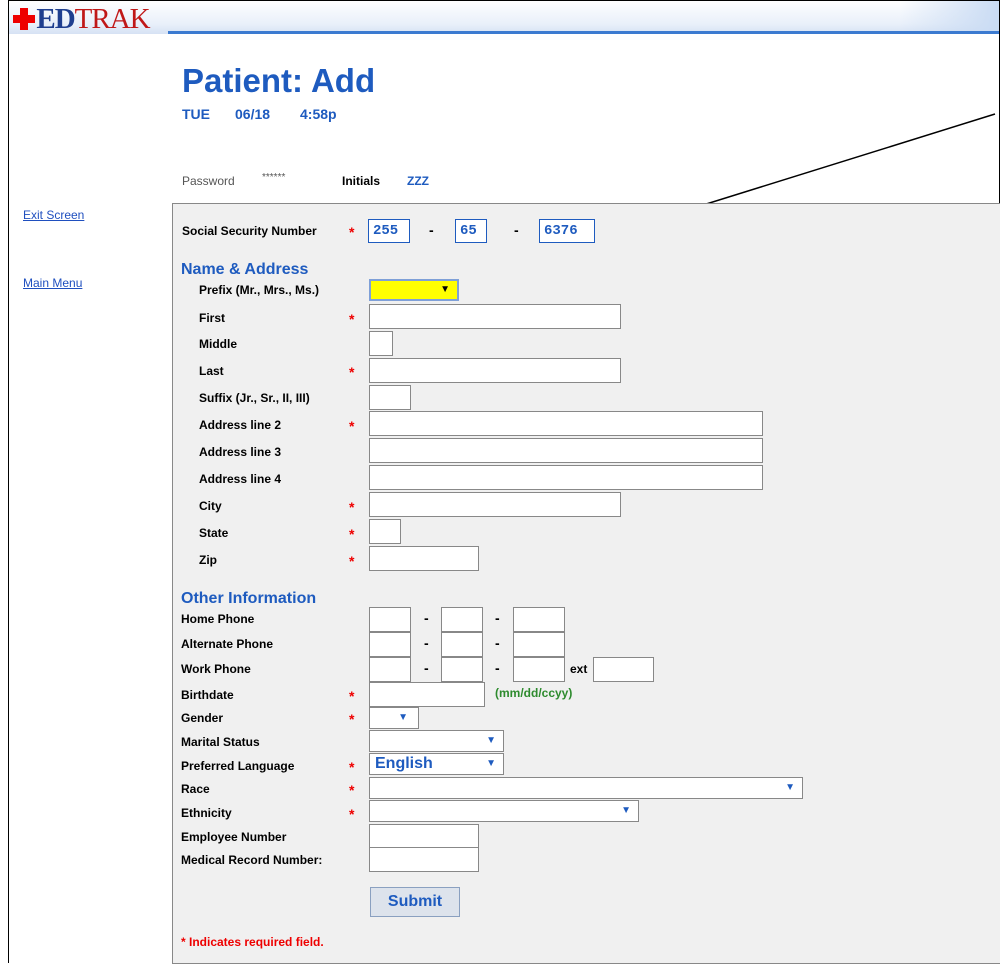 Image resolution: width=1001 pixels, height=964 pixels. Describe the element at coordinates (24, 19) in the screenshot. I see `medical-cross-icon` at that location.